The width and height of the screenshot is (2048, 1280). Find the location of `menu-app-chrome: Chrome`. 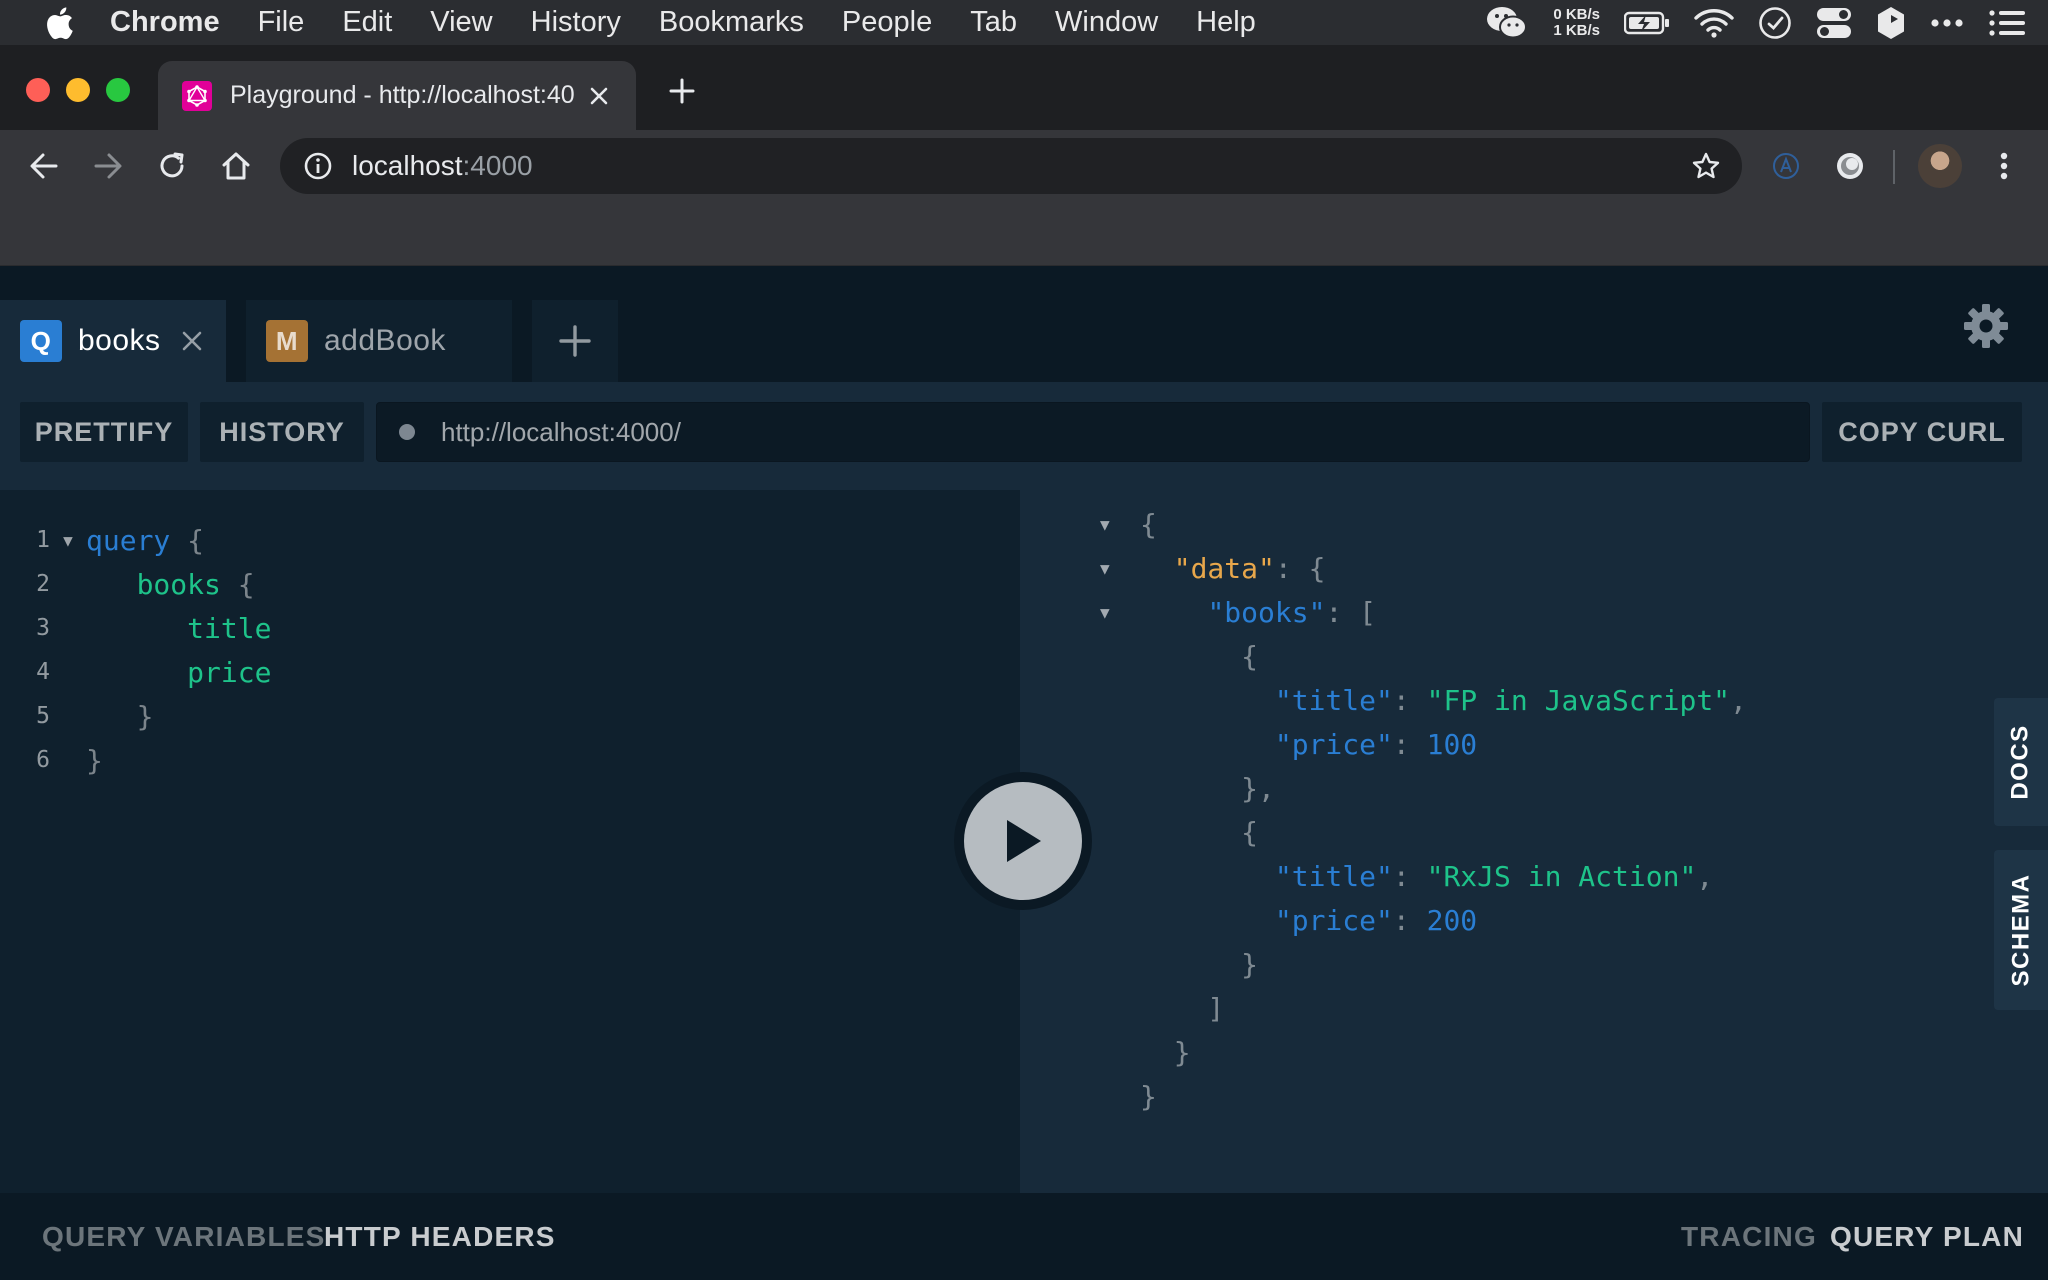

menu-app-chrome: Chrome is located at coordinates (165, 22).